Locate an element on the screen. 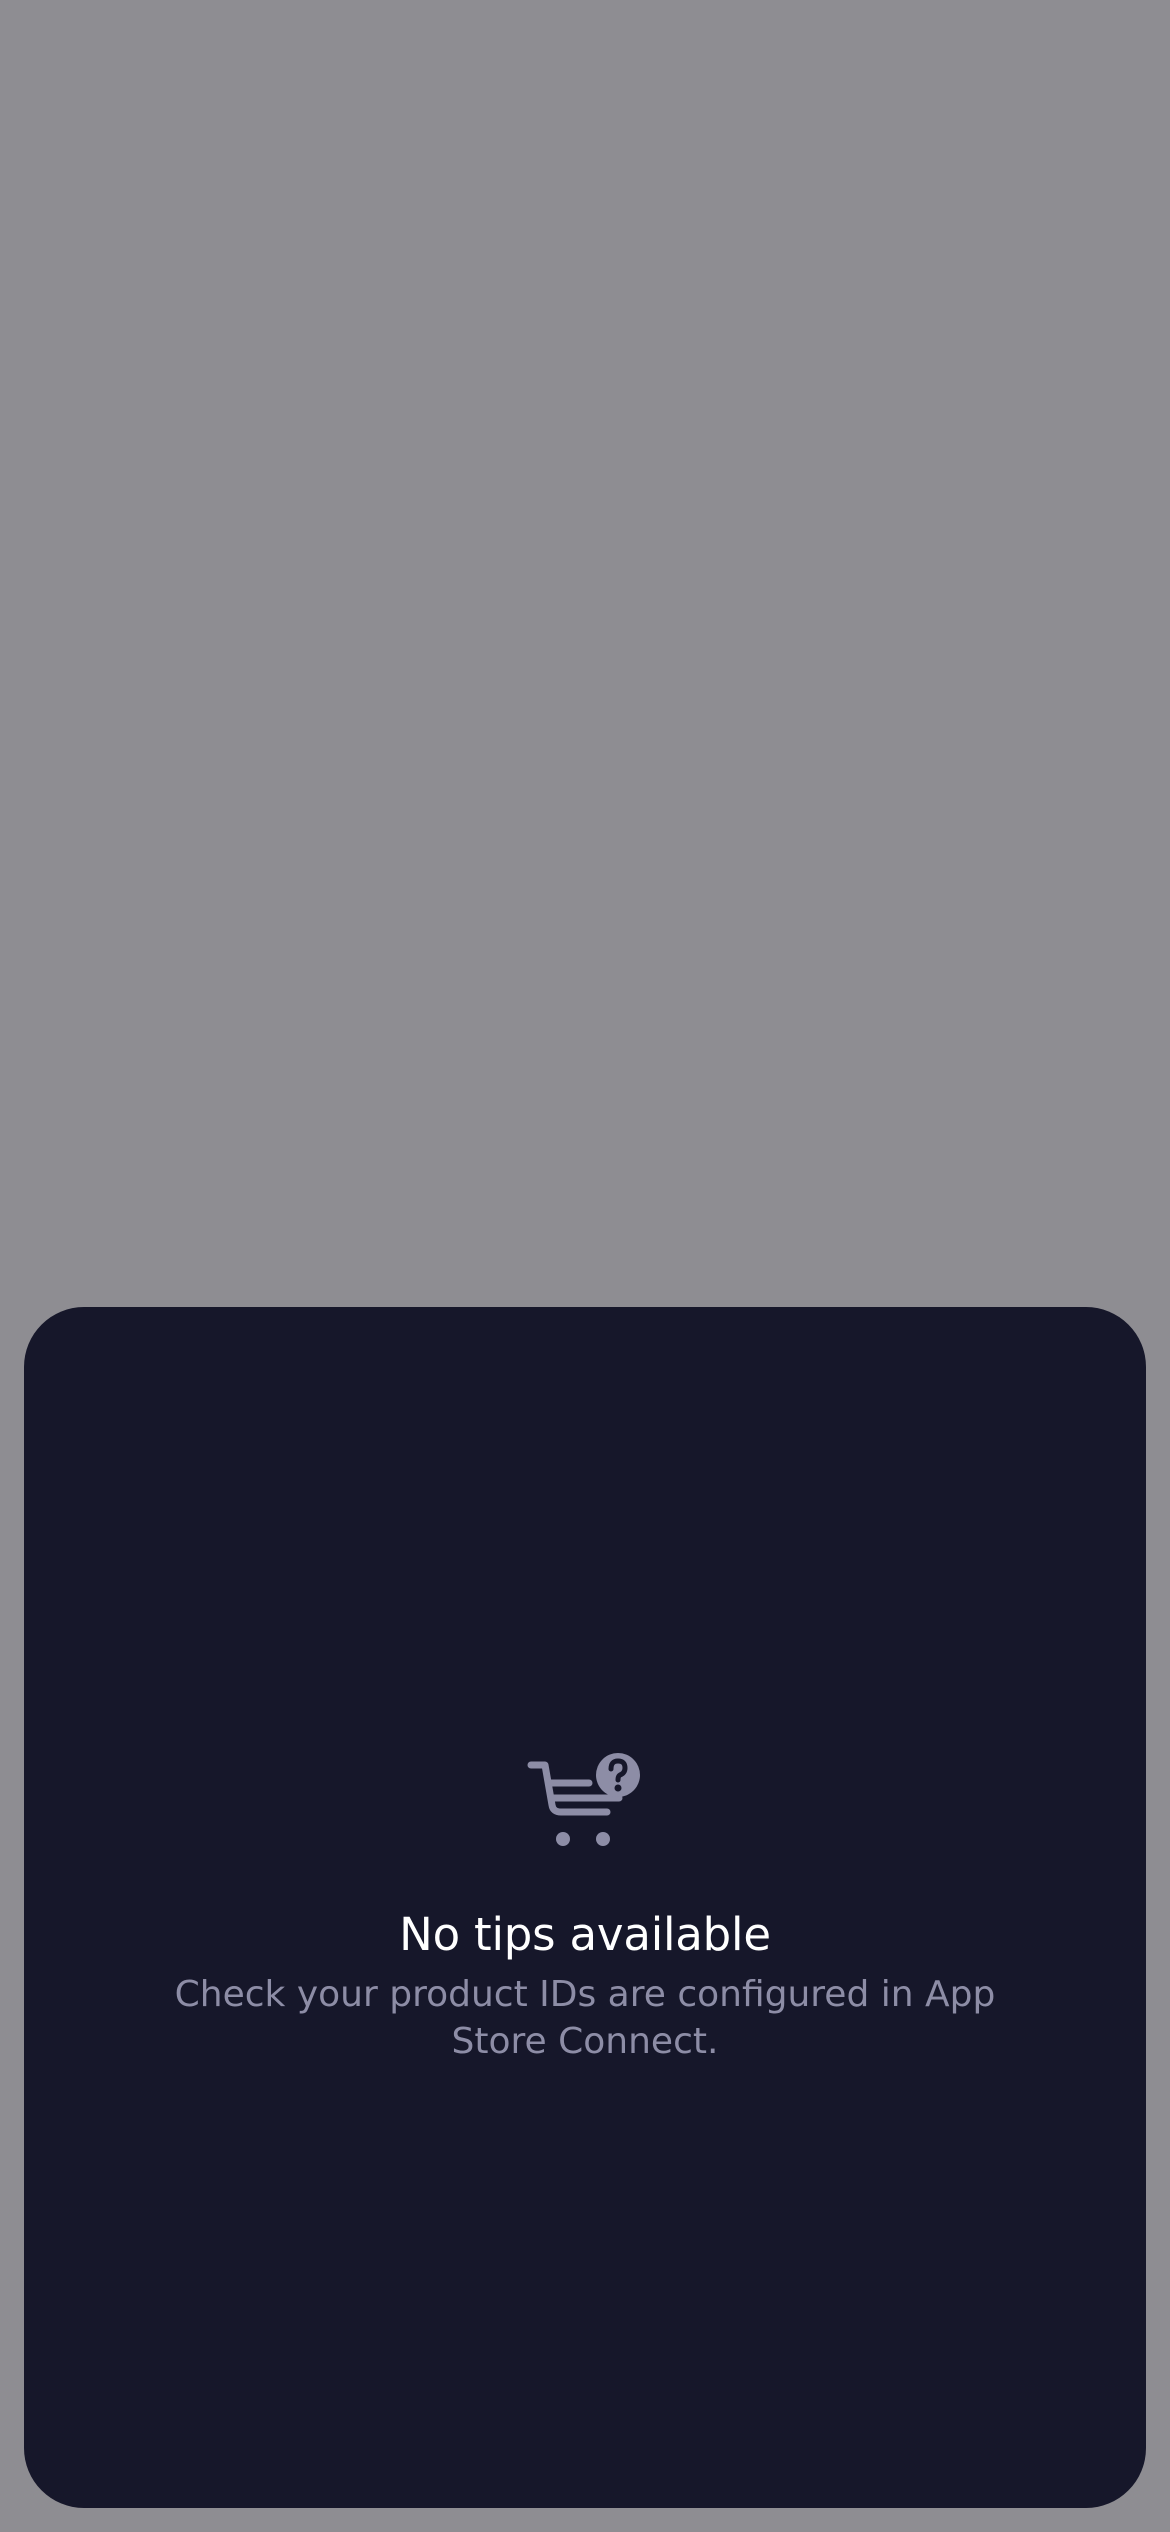 The width and height of the screenshot is (1170, 2532). cart-question-icon is located at coordinates (583, 1799).